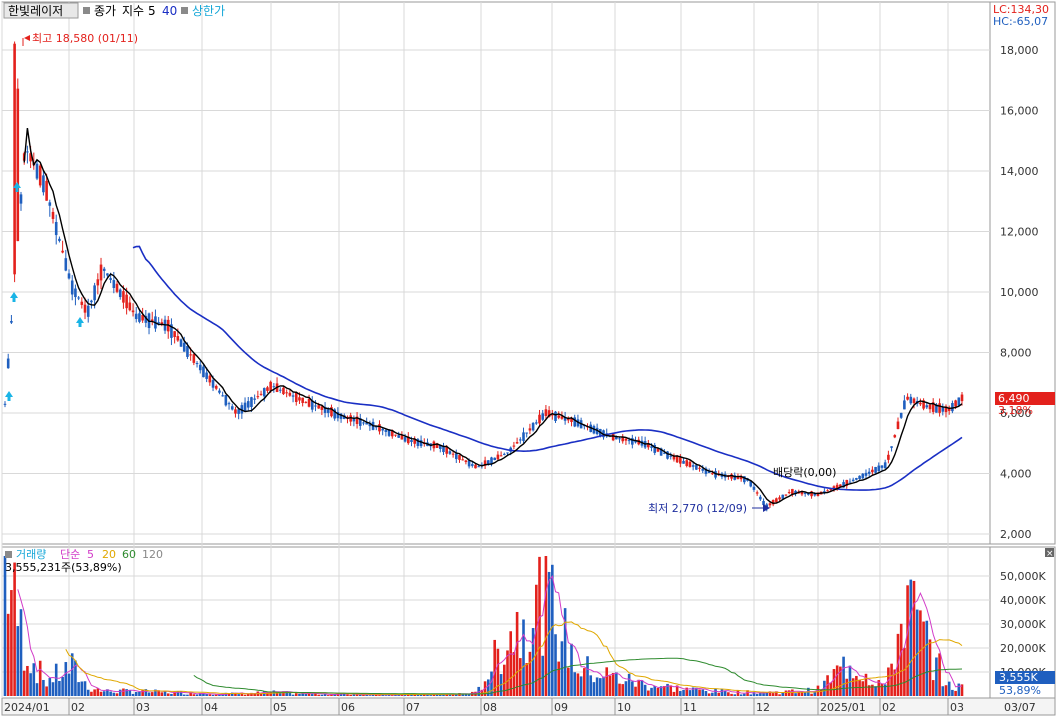 The height and width of the screenshot is (717, 1057). I want to click on x-tick-label: 07, so click(413, 707).